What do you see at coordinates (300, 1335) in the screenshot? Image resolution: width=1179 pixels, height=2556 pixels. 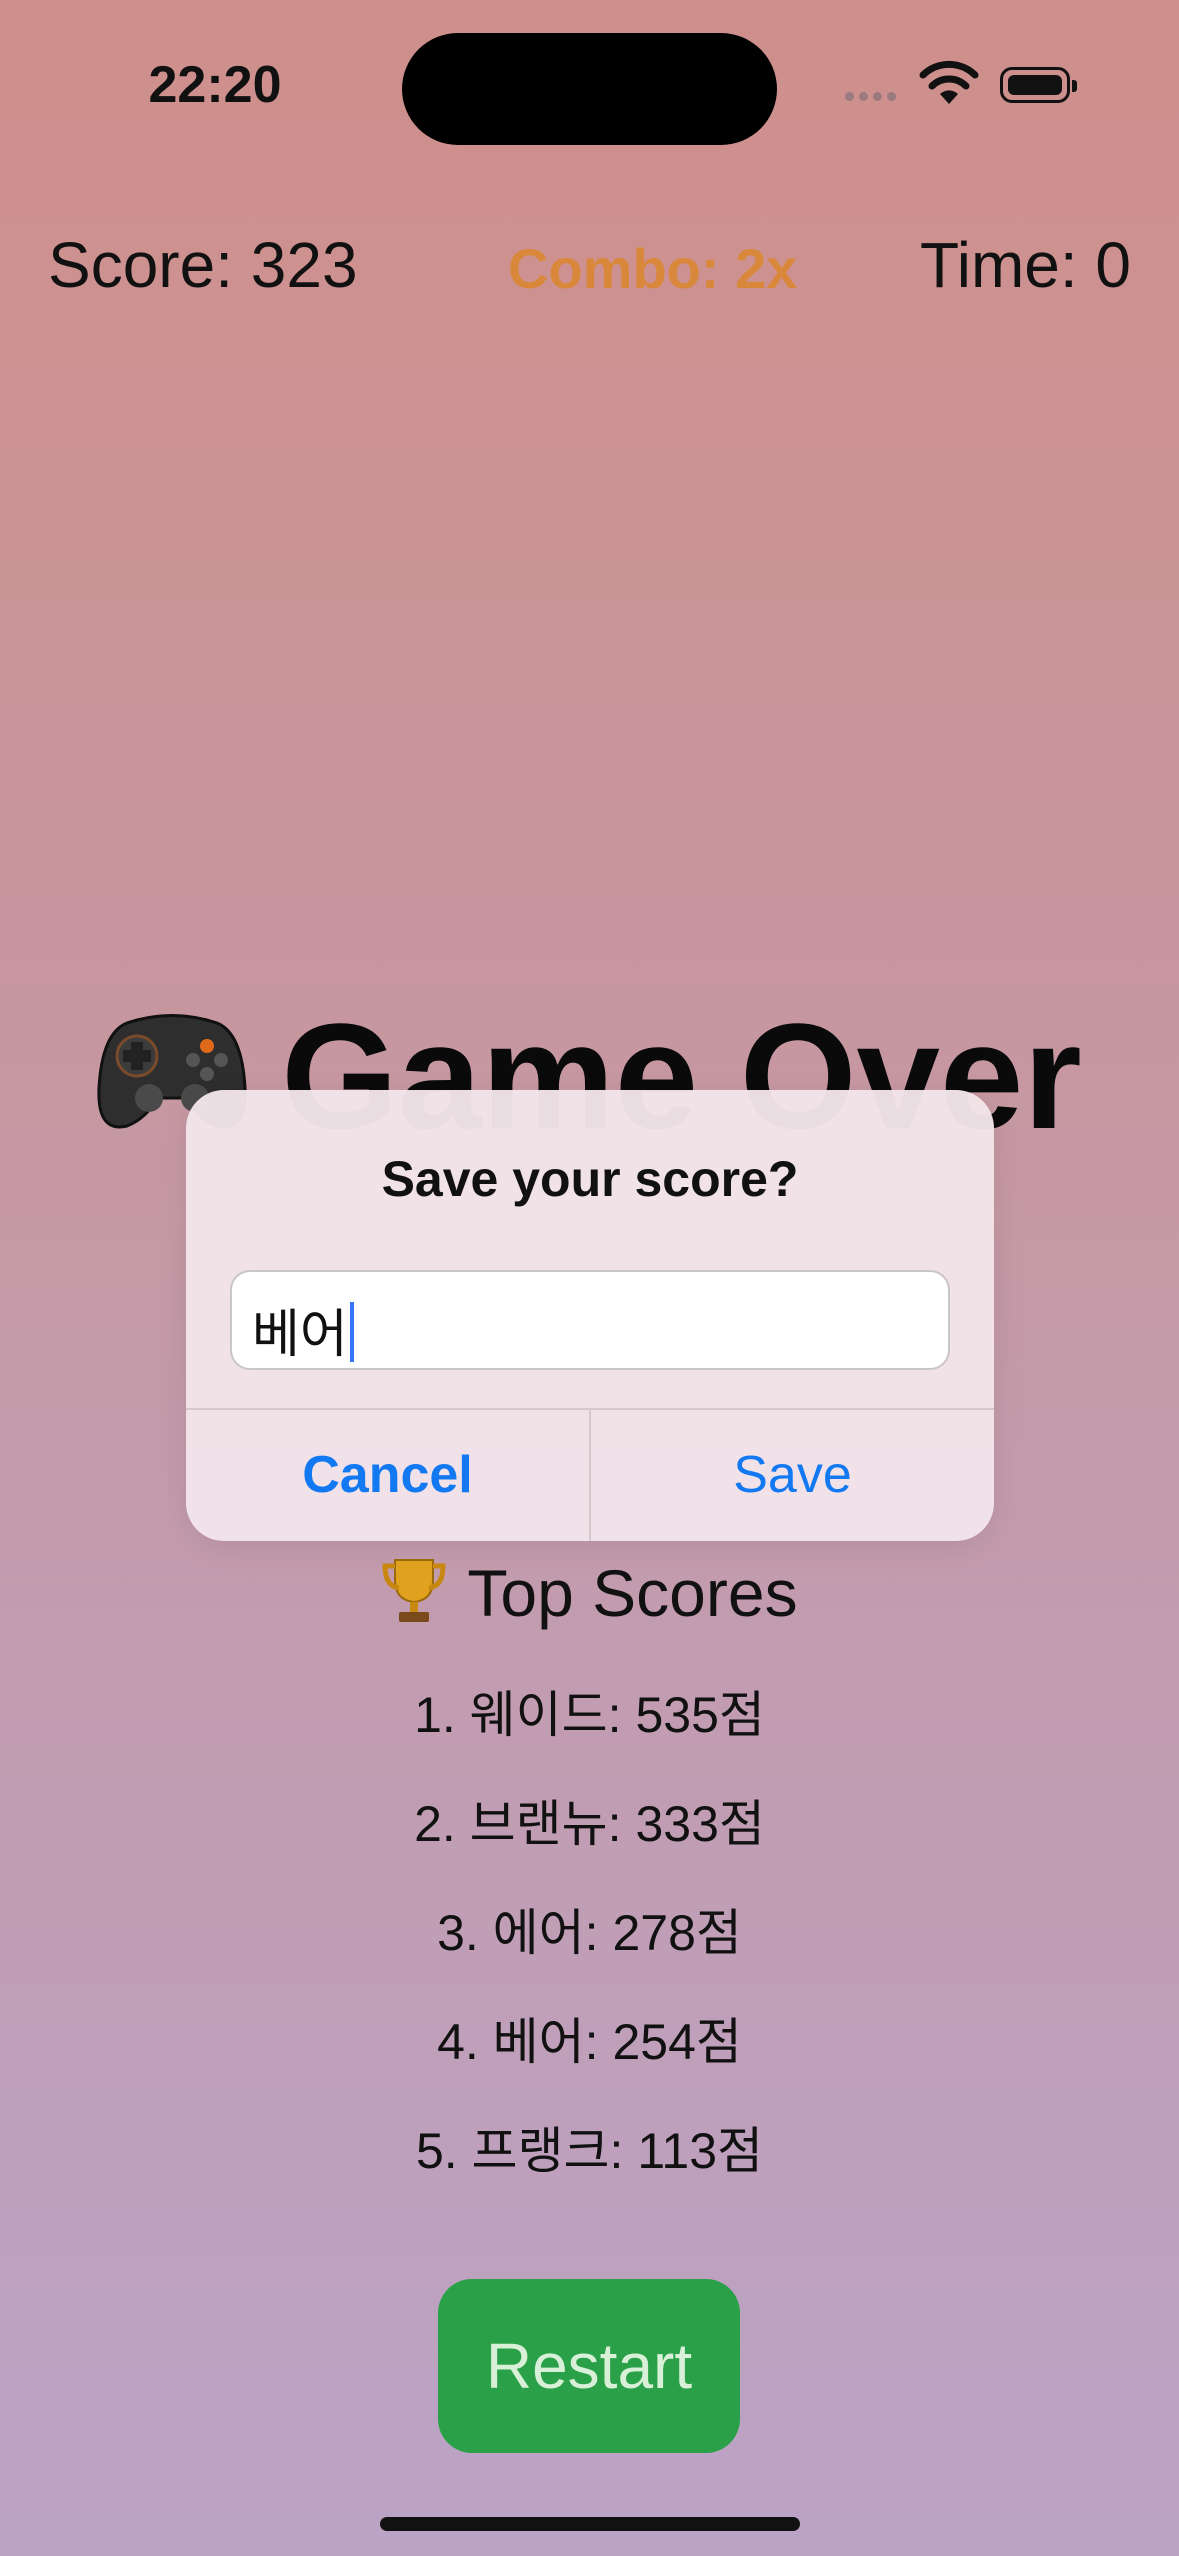 I see `name-input-value: 베어` at bounding box center [300, 1335].